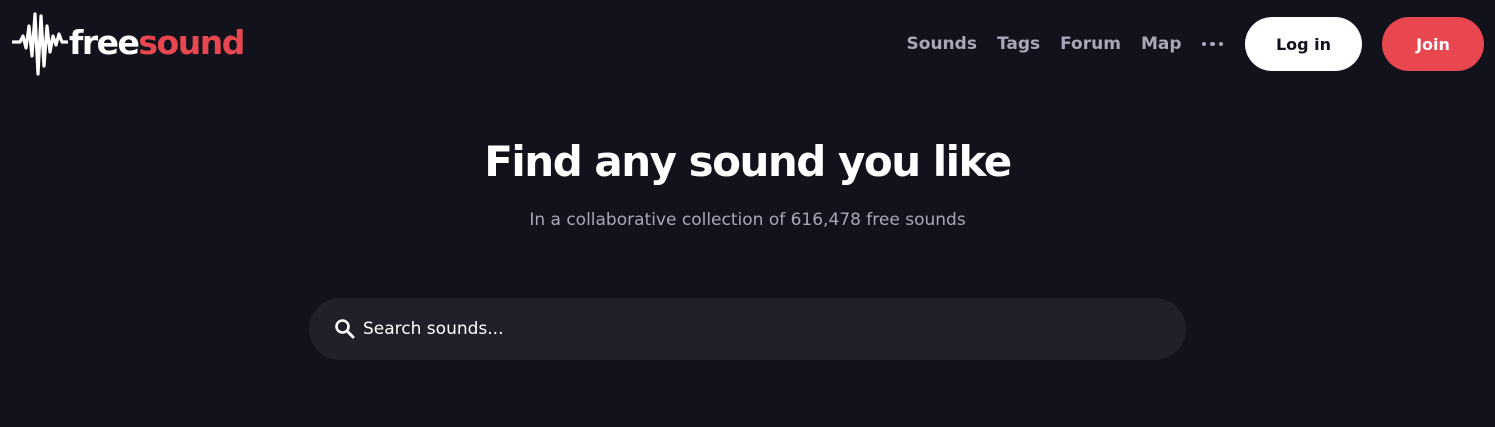 This screenshot has height=427, width=1495. Describe the element at coordinates (1303, 44) in the screenshot. I see `login-button: Log in` at that location.